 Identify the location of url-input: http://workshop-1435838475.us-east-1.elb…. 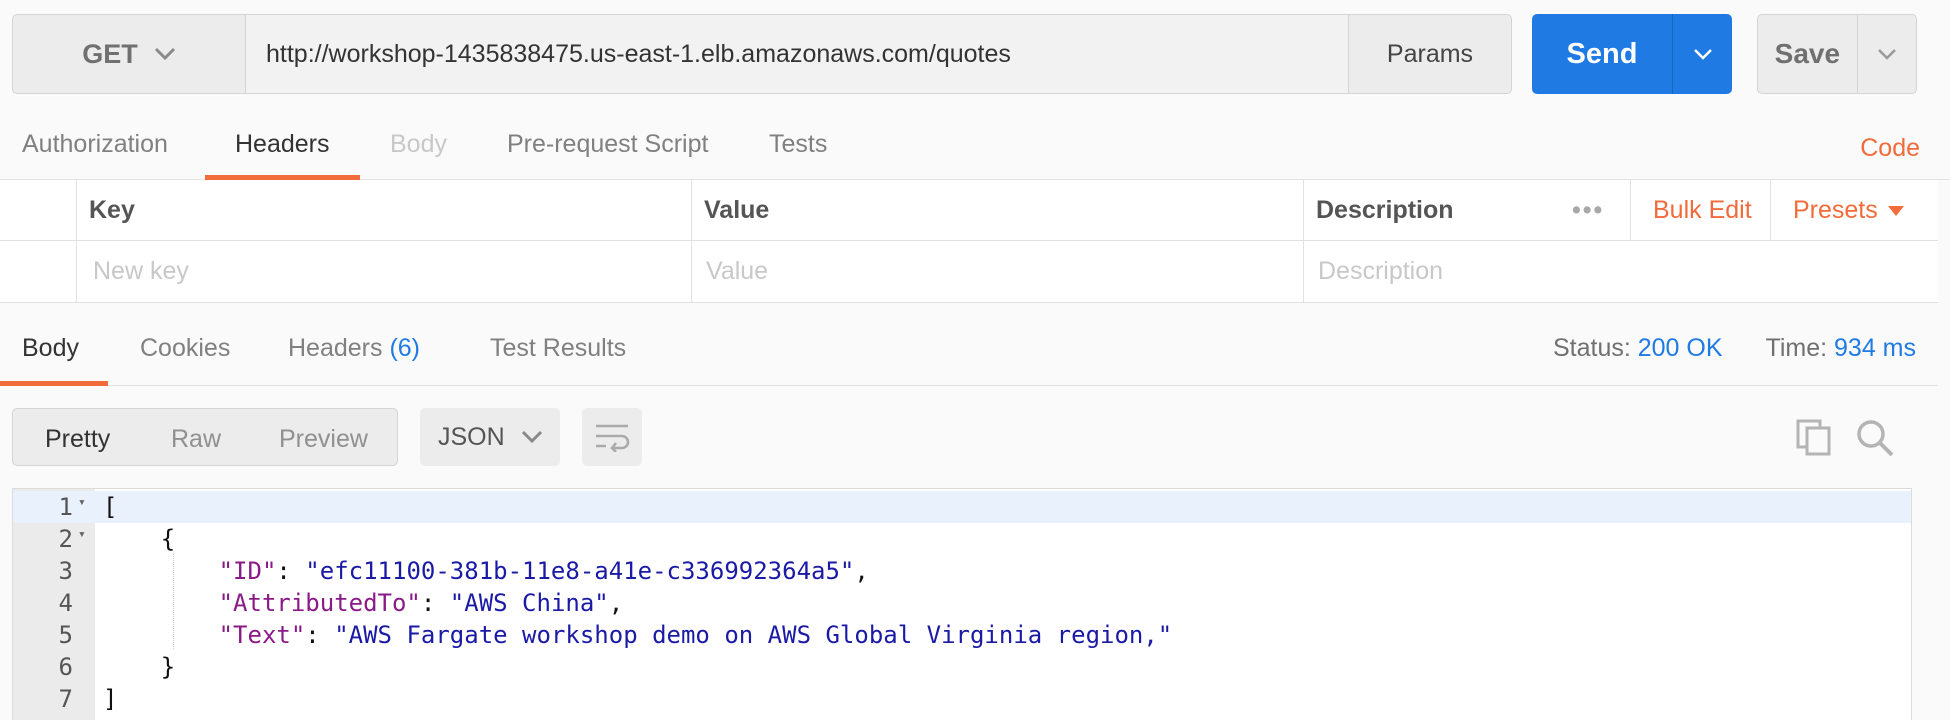
(797, 54).